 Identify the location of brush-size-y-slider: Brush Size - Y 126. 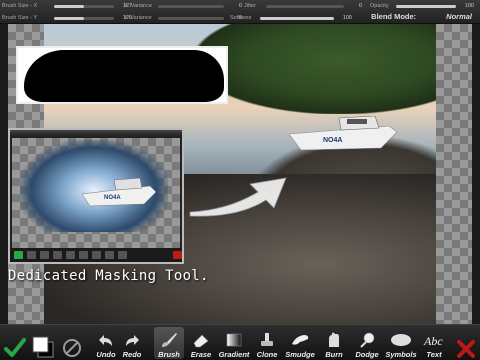
(67, 18).